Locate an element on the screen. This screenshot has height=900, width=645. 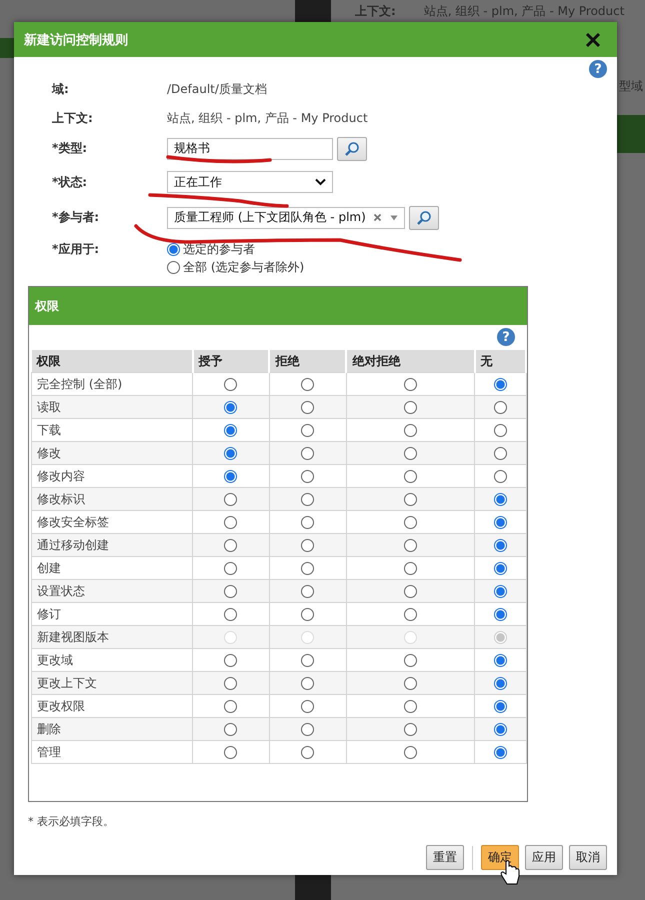
dialog-button: 应用 is located at coordinates (544, 857).